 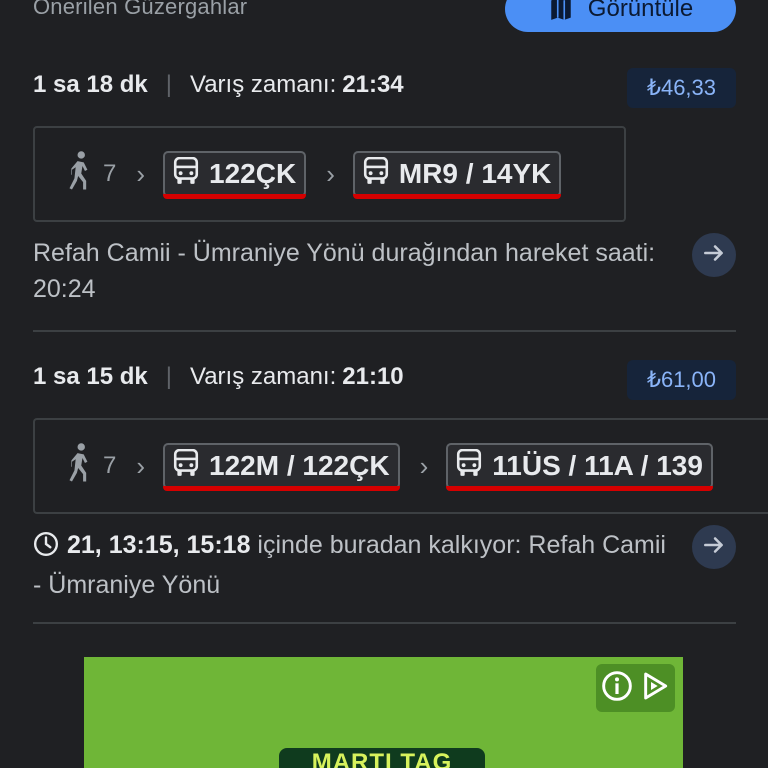 I want to click on route-summary: 1 sa 15 dk | Varış zamanı: 21:10, so click(x=218, y=377).